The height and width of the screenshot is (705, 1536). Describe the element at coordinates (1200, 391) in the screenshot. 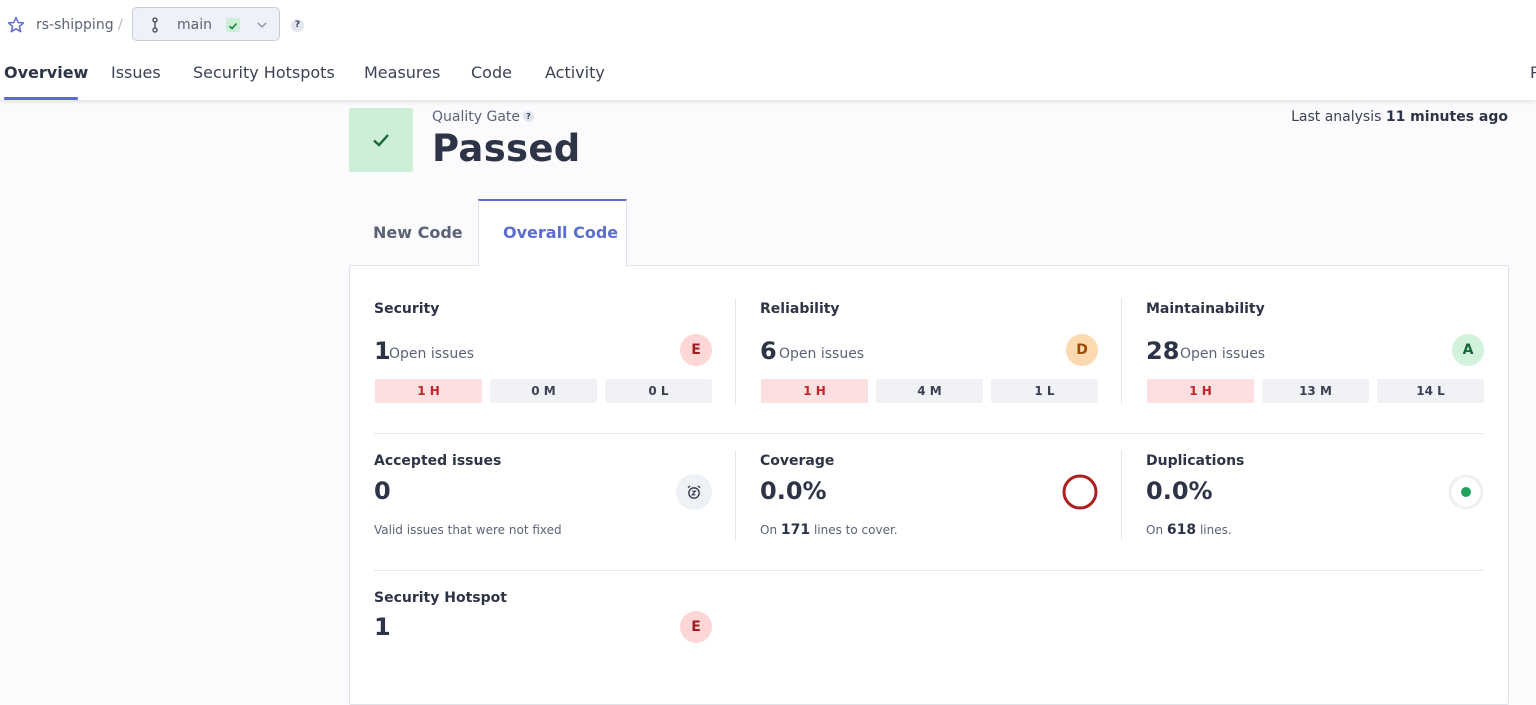

I see `maintainability-high-issues: 1 H` at that location.